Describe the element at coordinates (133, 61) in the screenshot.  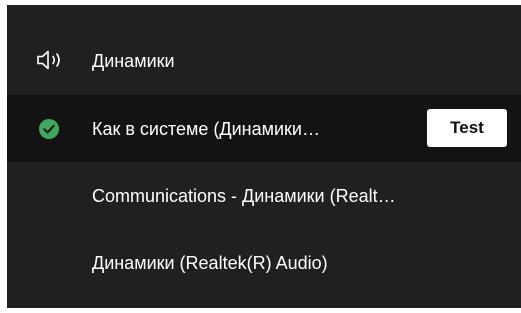
I see `output-device-title: Динамики` at that location.